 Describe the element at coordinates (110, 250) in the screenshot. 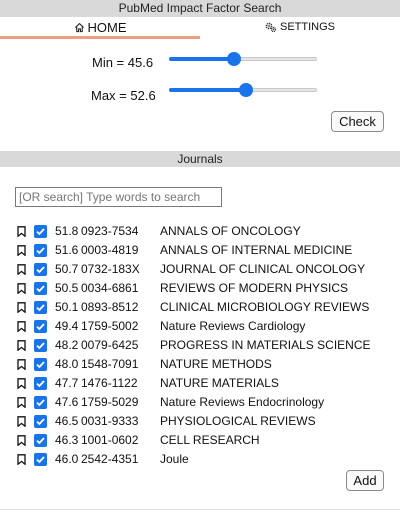

I see `journal-issn: 0003-4819` at that location.